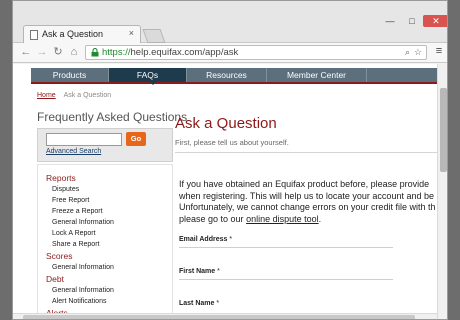  What do you see at coordinates (136, 139) in the screenshot?
I see `go-button: Go` at bounding box center [136, 139].